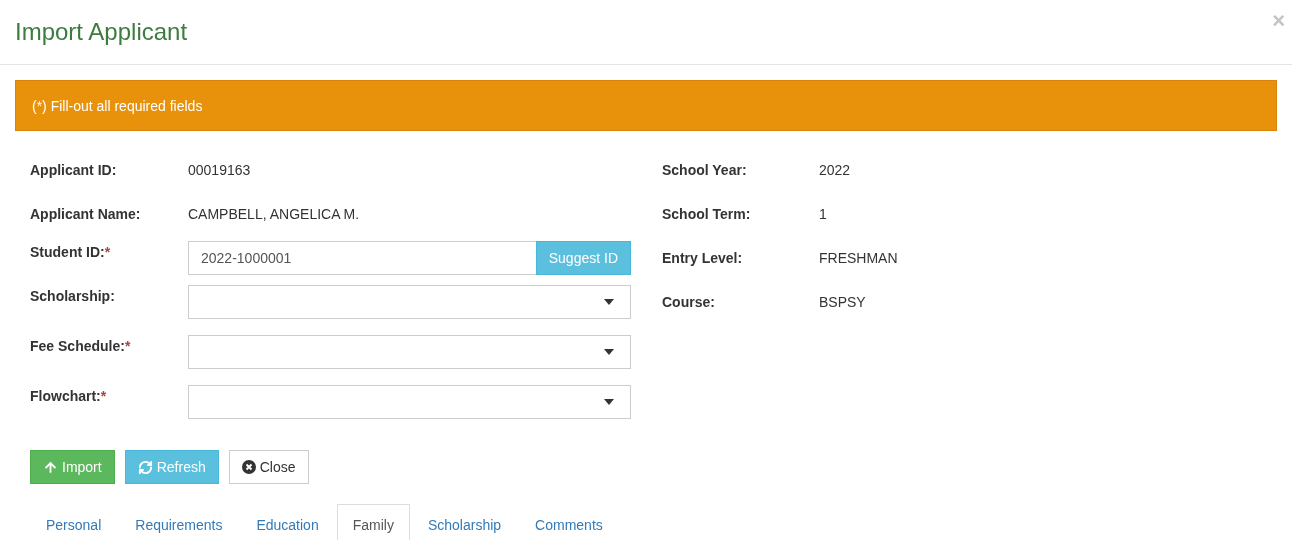 This screenshot has width=1292, height=540. What do you see at coordinates (646, 105) in the screenshot?
I see `alert-message: (*) Fill-out all required fields` at bounding box center [646, 105].